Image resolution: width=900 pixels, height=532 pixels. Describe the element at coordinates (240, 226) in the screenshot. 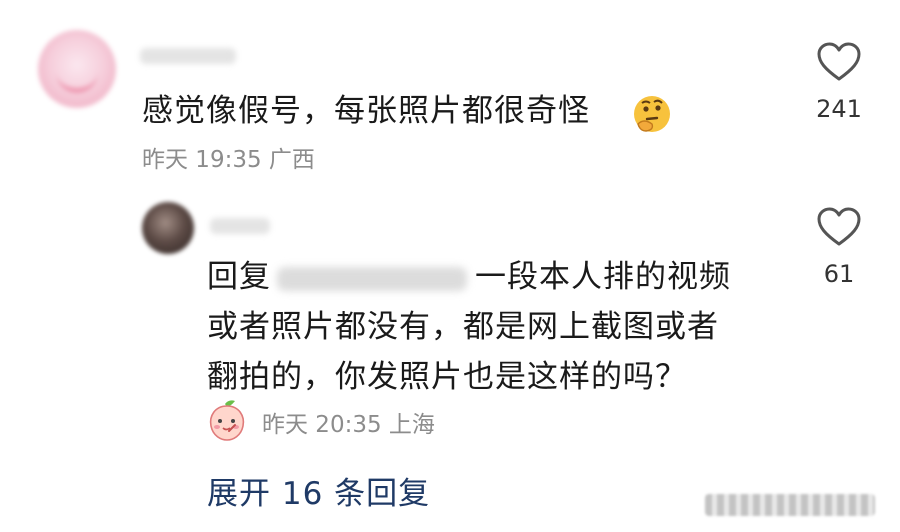

I see `reply-username-blurred` at that location.